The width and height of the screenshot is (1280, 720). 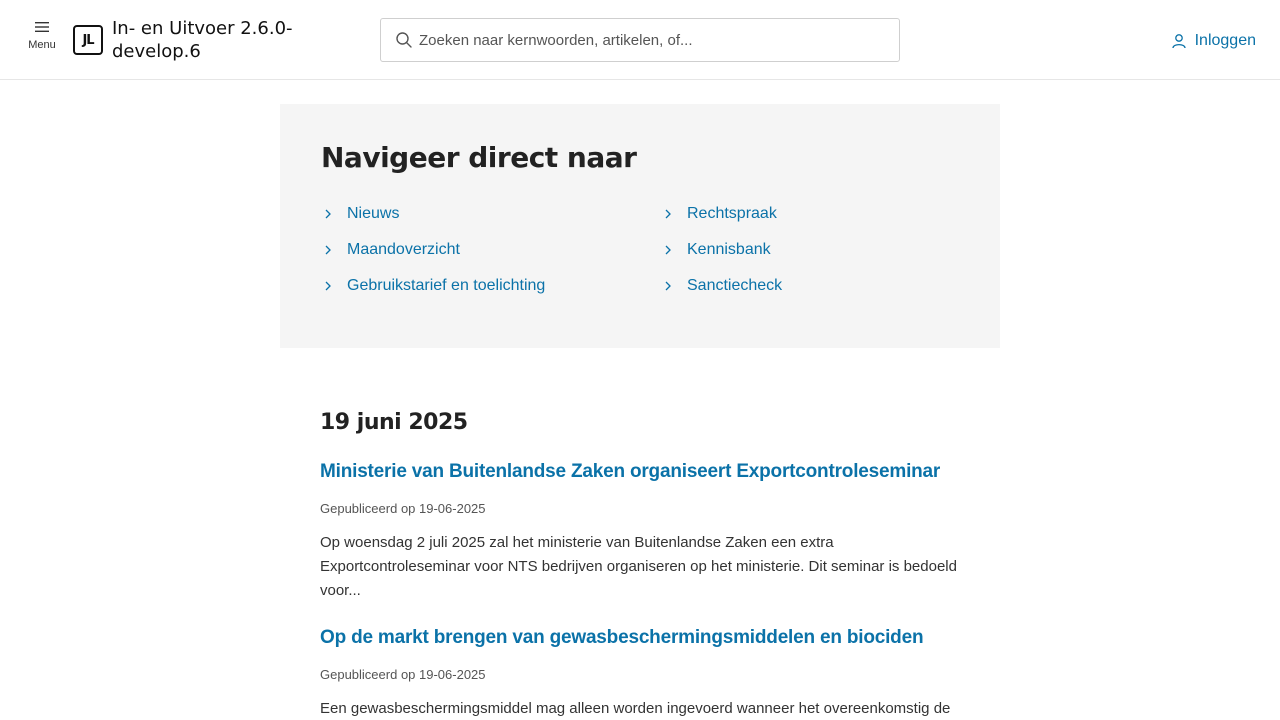 I want to click on quick-navigation-title: Navigeer direct naar, so click(x=479, y=157).